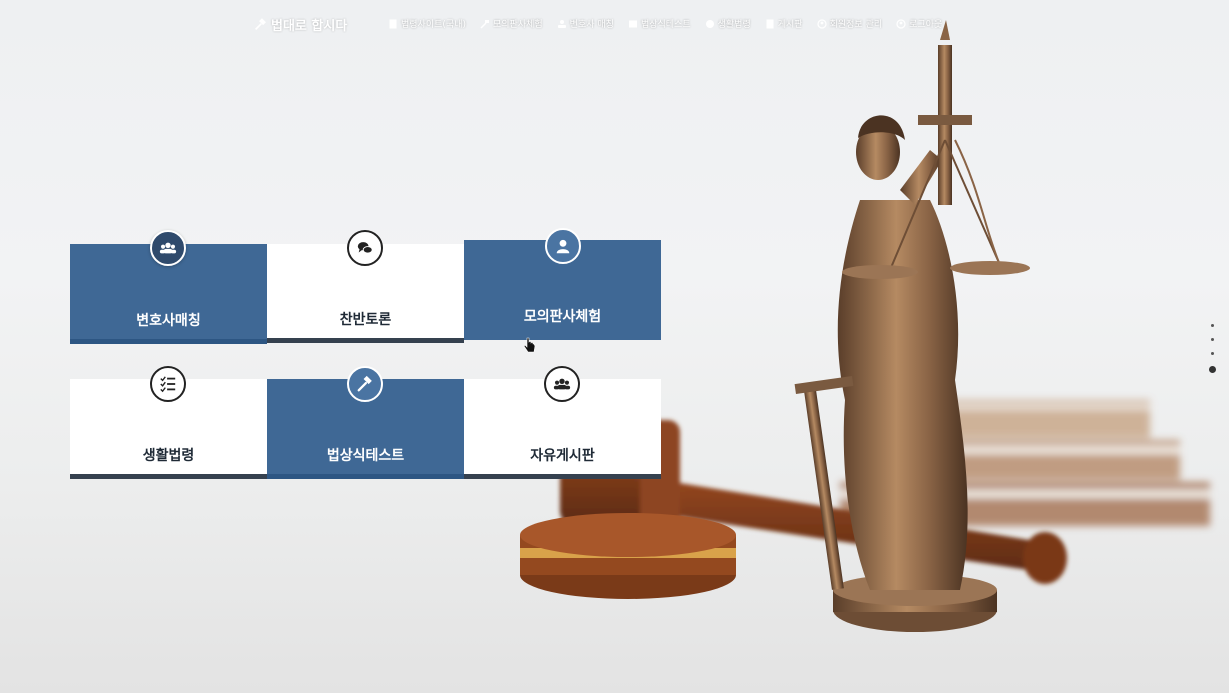  What do you see at coordinates (790, 25) in the screenshot?
I see `nav-item-label: 게시판` at bounding box center [790, 25].